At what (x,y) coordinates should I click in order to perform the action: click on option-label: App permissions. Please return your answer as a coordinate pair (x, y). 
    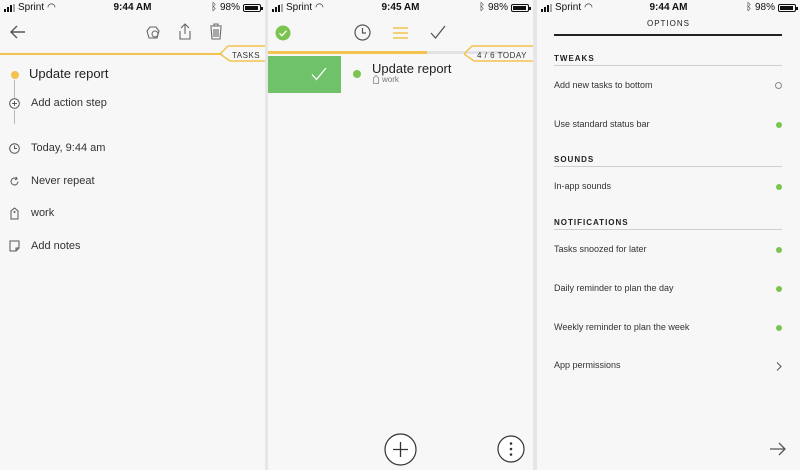
    Looking at the image, I should click on (587, 365).